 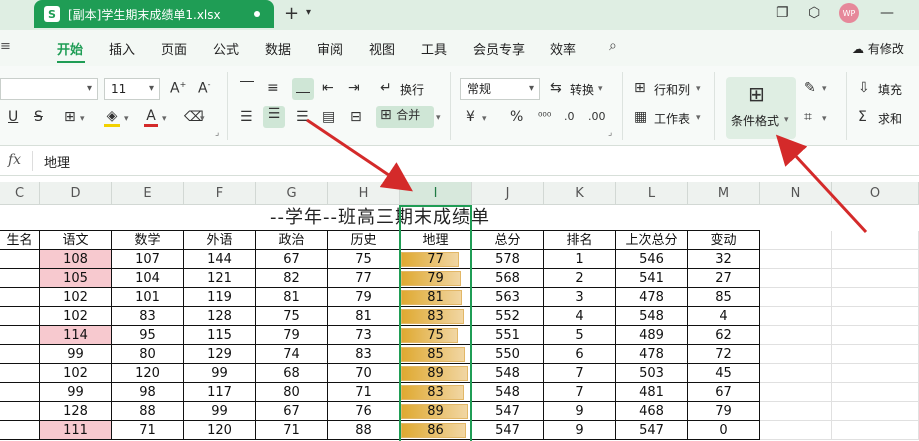 What do you see at coordinates (359, 155) in the screenshot?
I see `arrow-to-column-i` at bounding box center [359, 155].